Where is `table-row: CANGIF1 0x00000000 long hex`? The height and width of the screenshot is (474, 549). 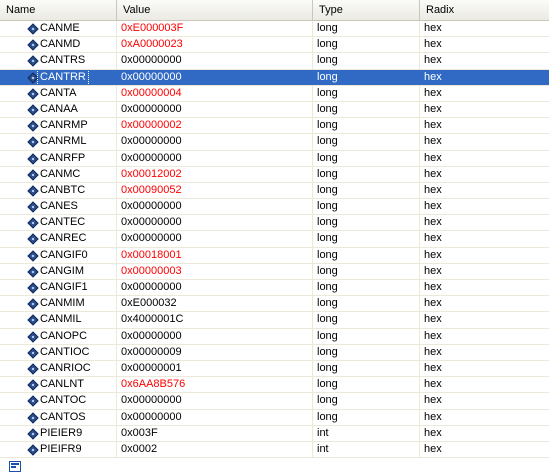 table-row: CANGIF1 0x00000000 long hex is located at coordinates (274, 288).